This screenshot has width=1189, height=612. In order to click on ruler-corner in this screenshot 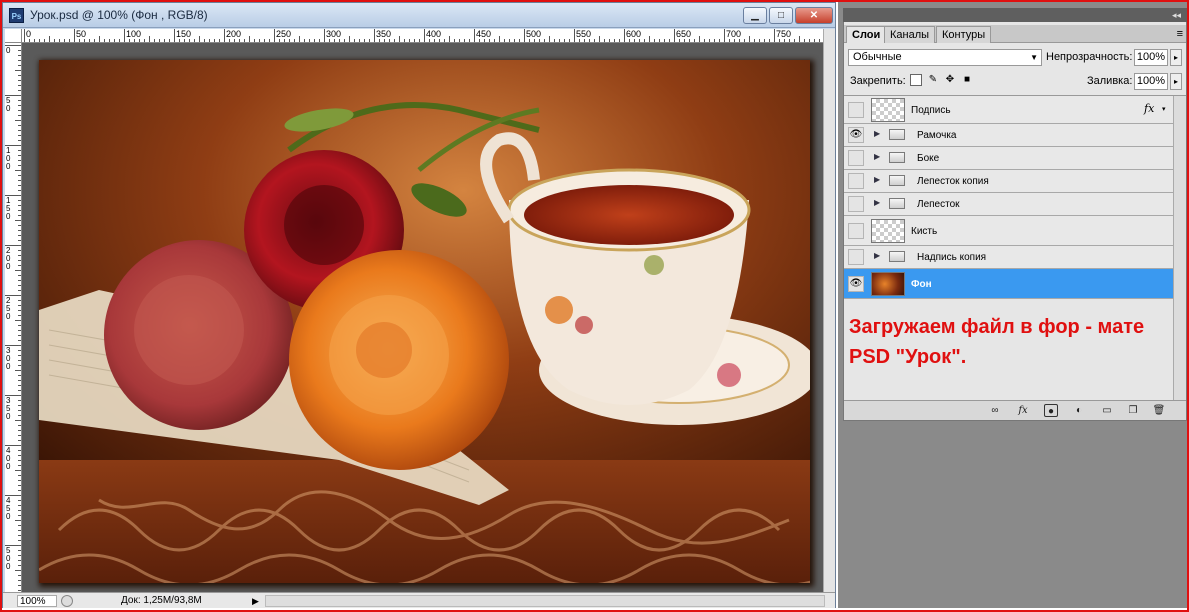, I will do `click(13, 36)`.